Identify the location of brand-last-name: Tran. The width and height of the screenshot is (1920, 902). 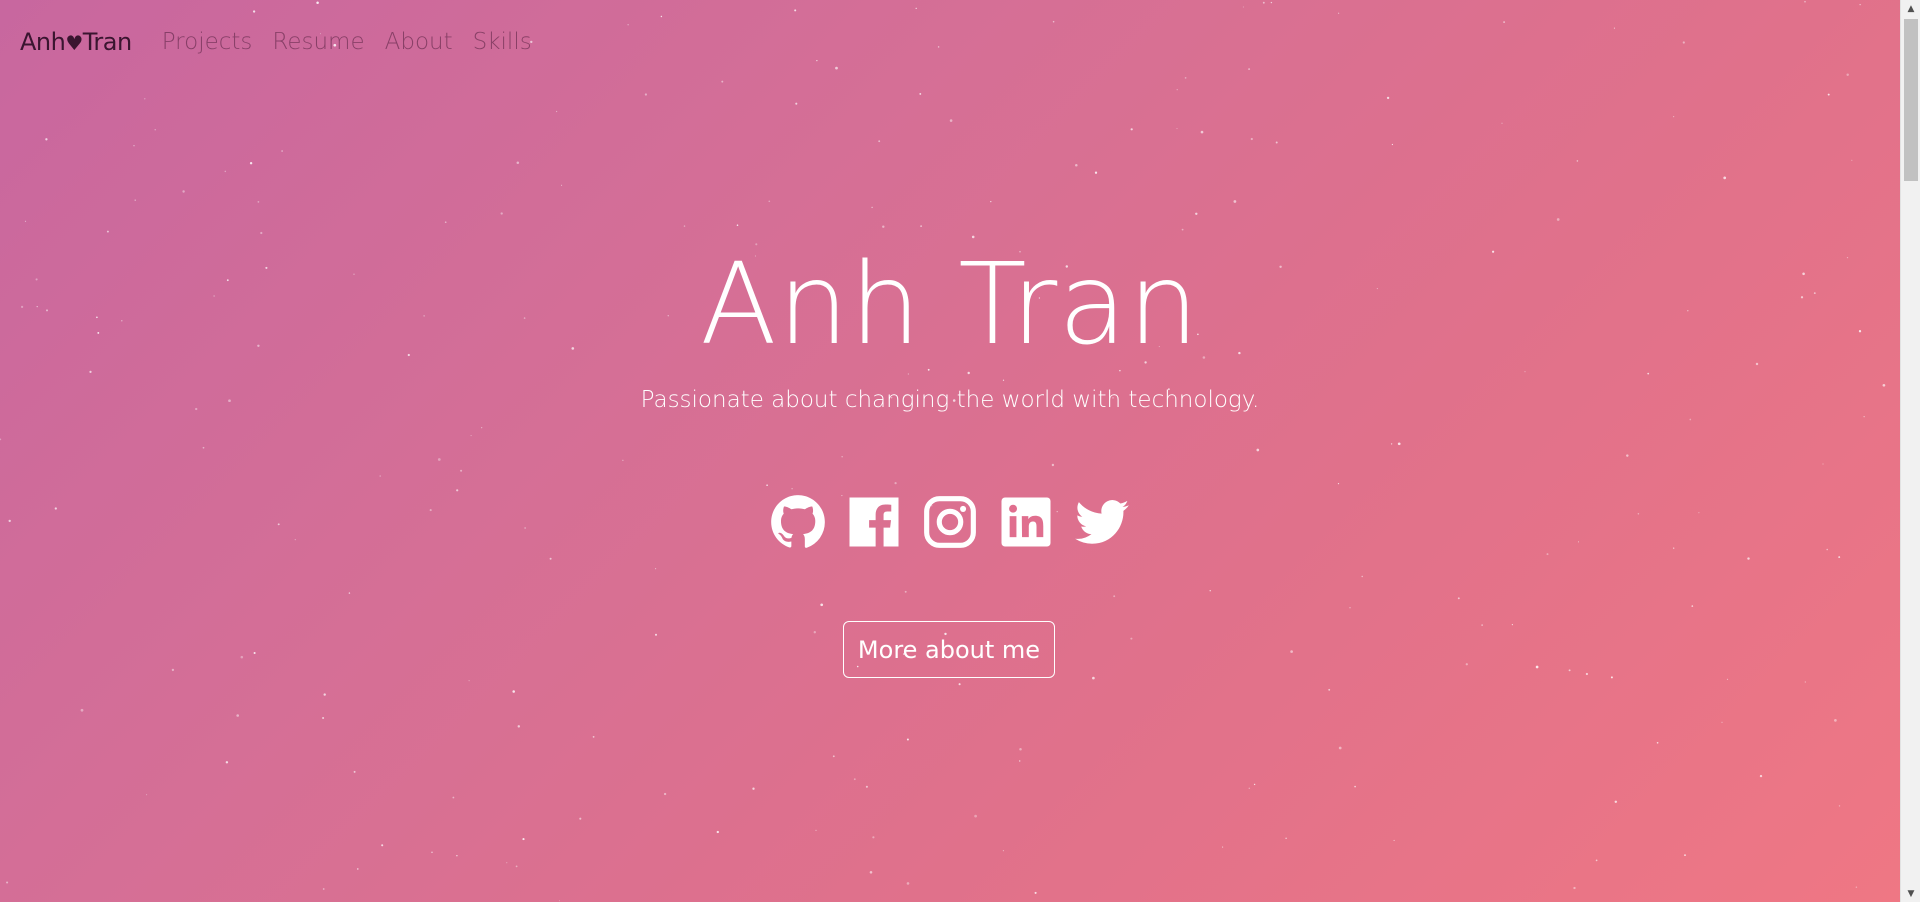
(107, 42).